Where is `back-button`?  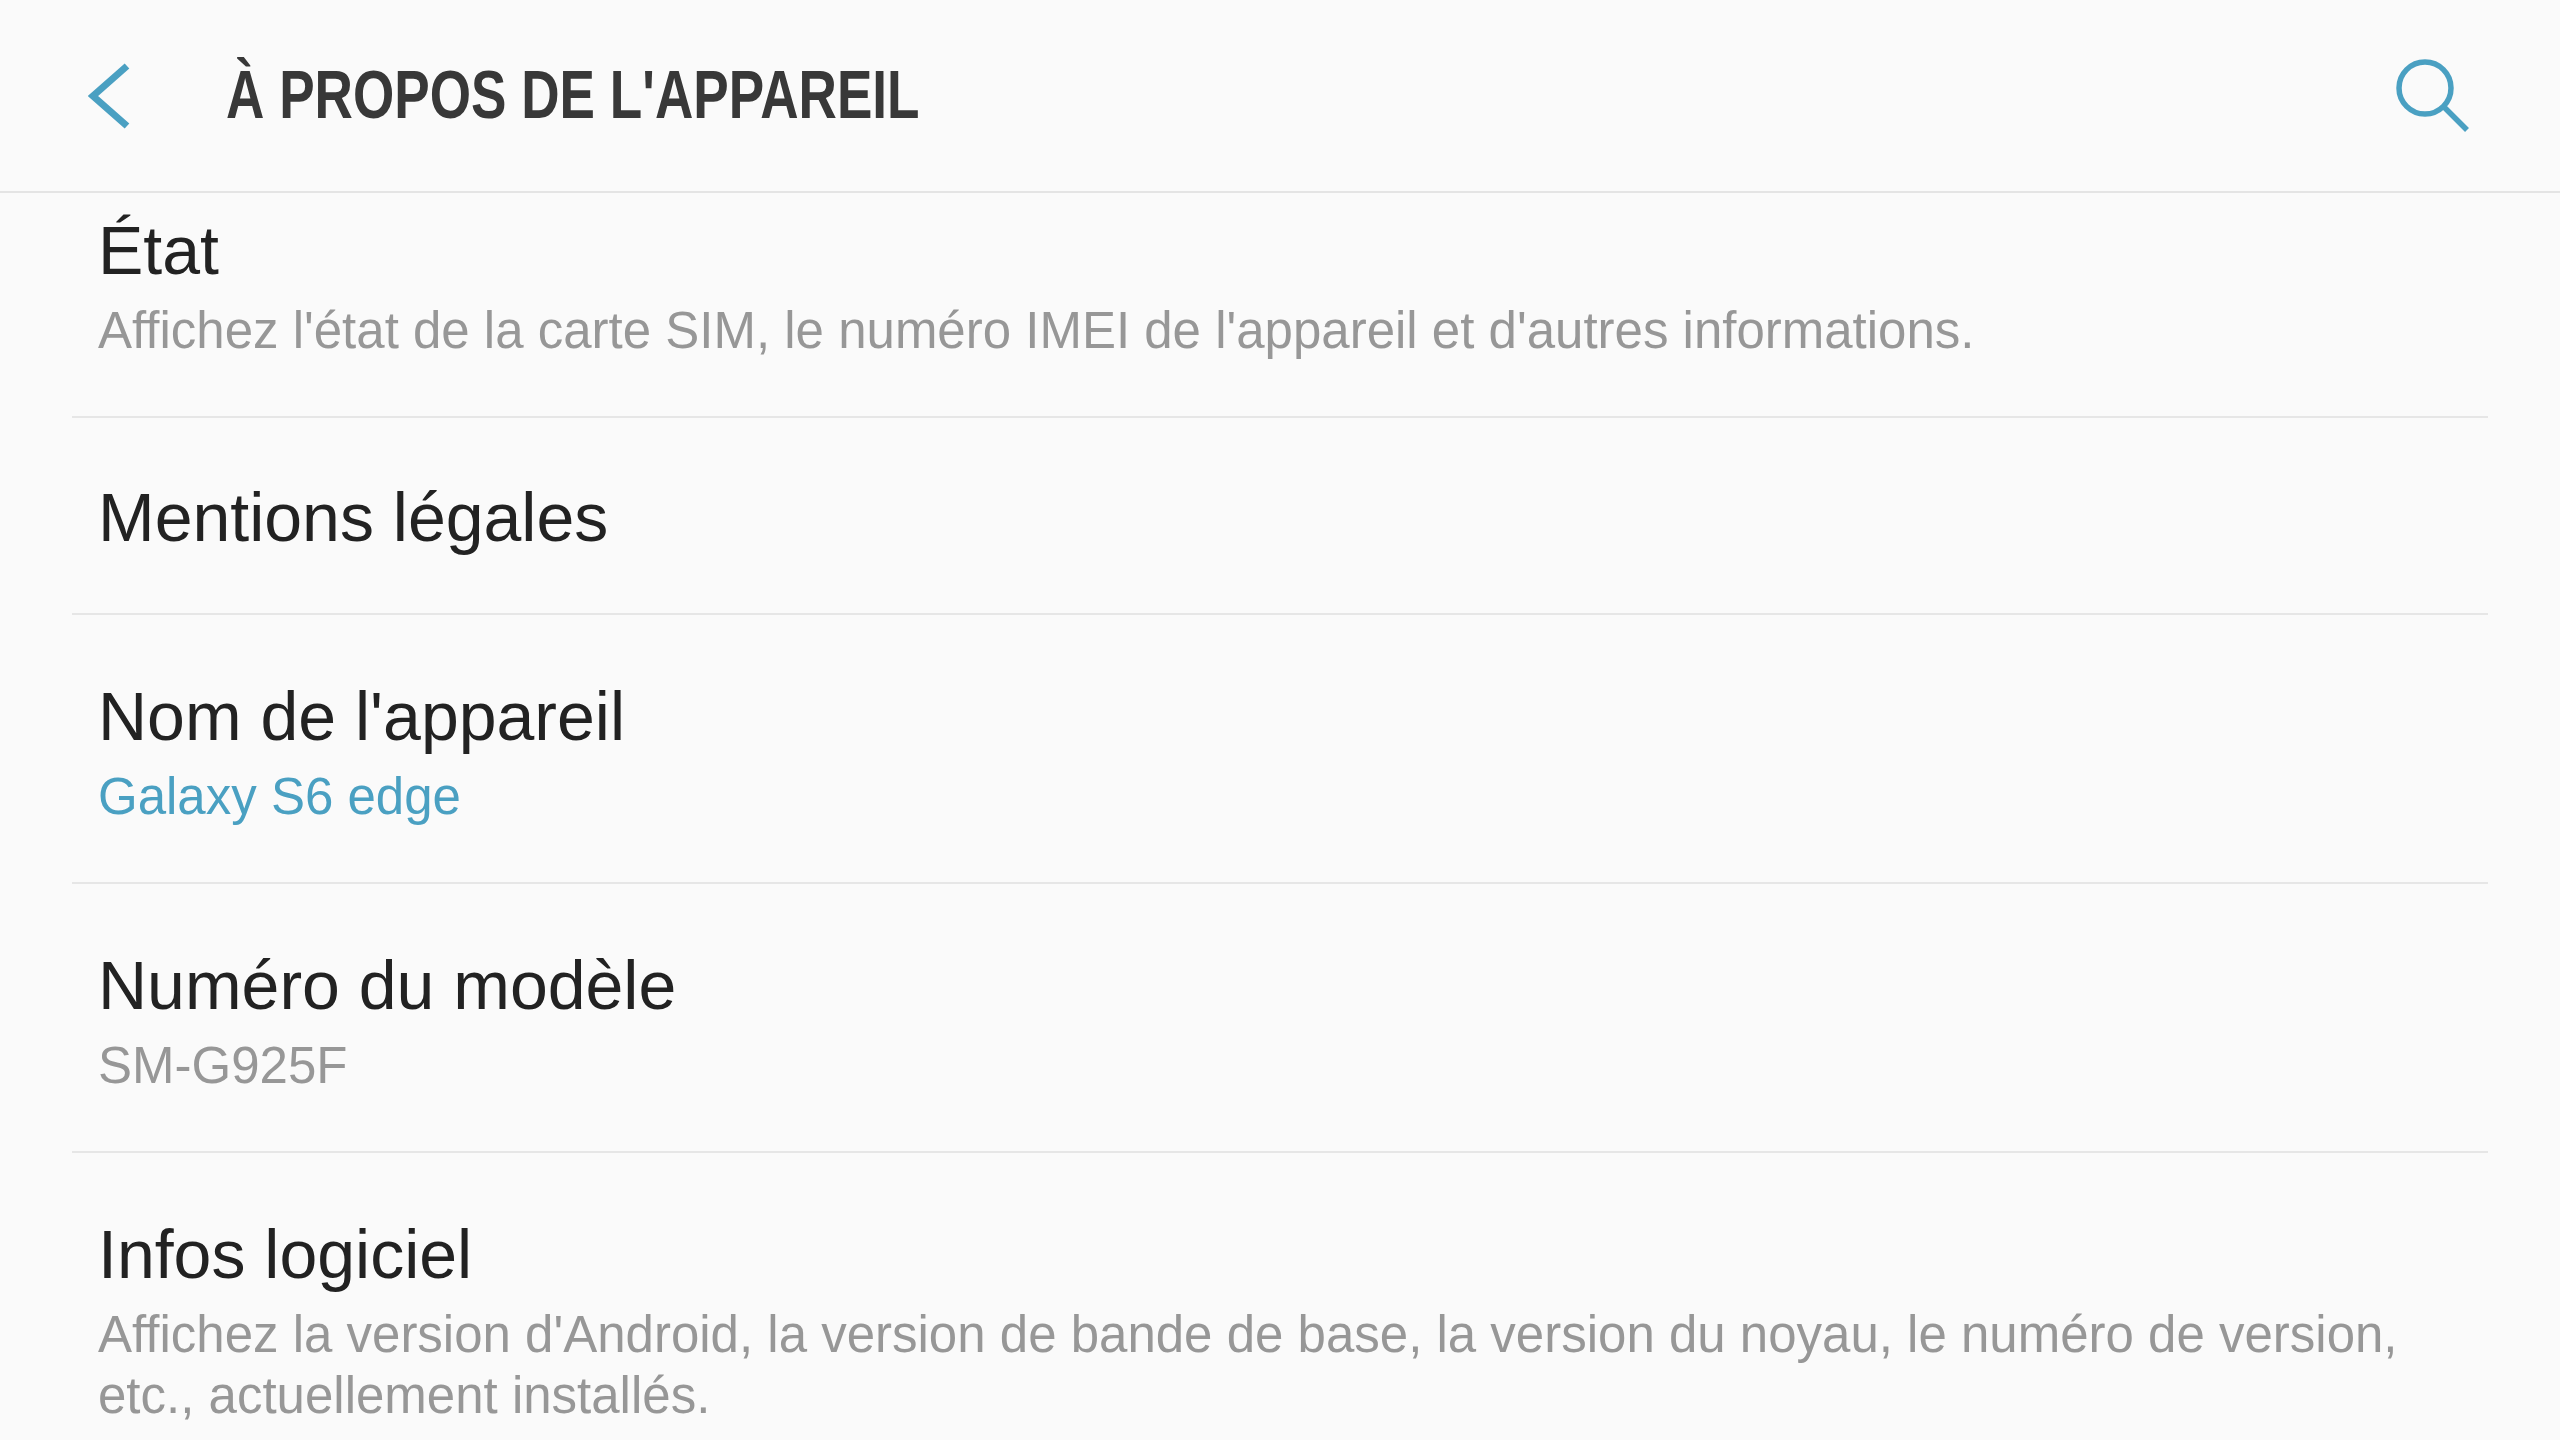
back-button is located at coordinates (110, 95).